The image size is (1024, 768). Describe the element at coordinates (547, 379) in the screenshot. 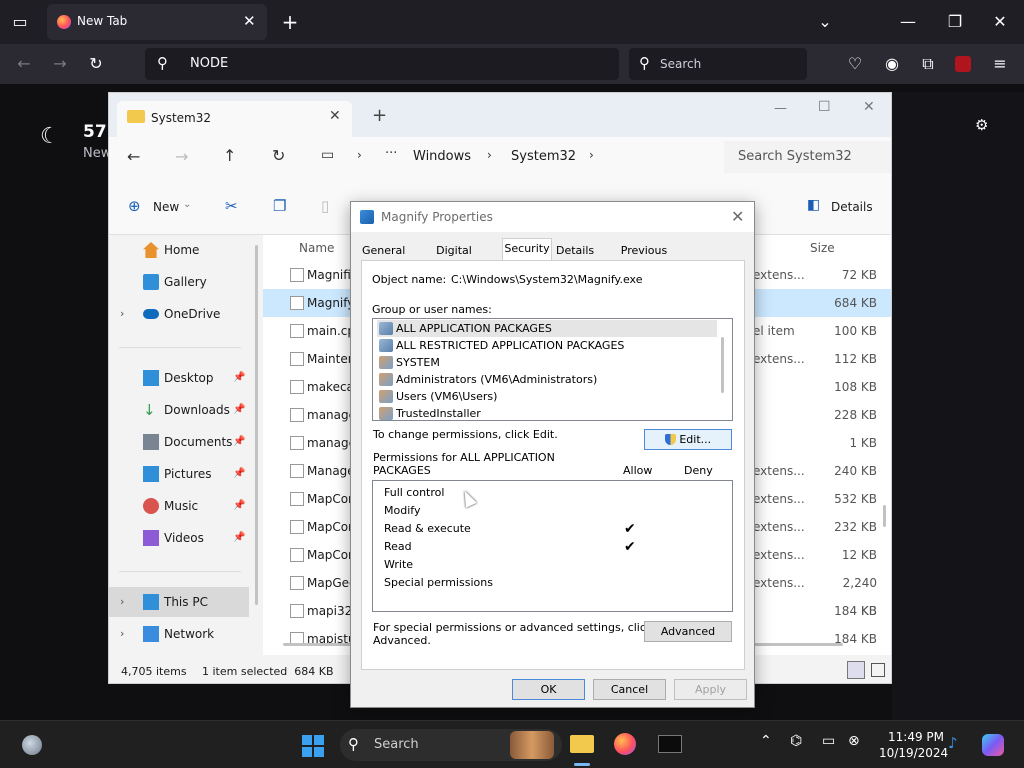

I see `list-item: Administrators (VM6\Administrators)` at that location.